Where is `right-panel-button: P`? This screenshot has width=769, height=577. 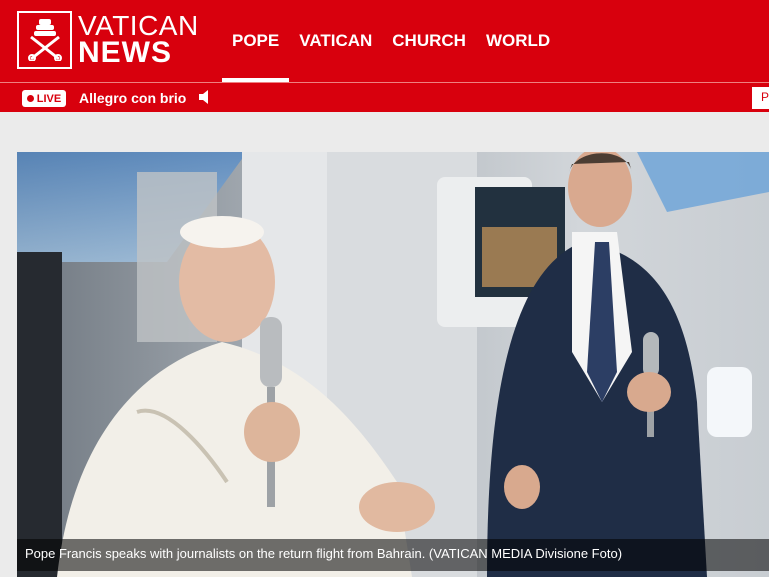
right-panel-button: P is located at coordinates (760, 98).